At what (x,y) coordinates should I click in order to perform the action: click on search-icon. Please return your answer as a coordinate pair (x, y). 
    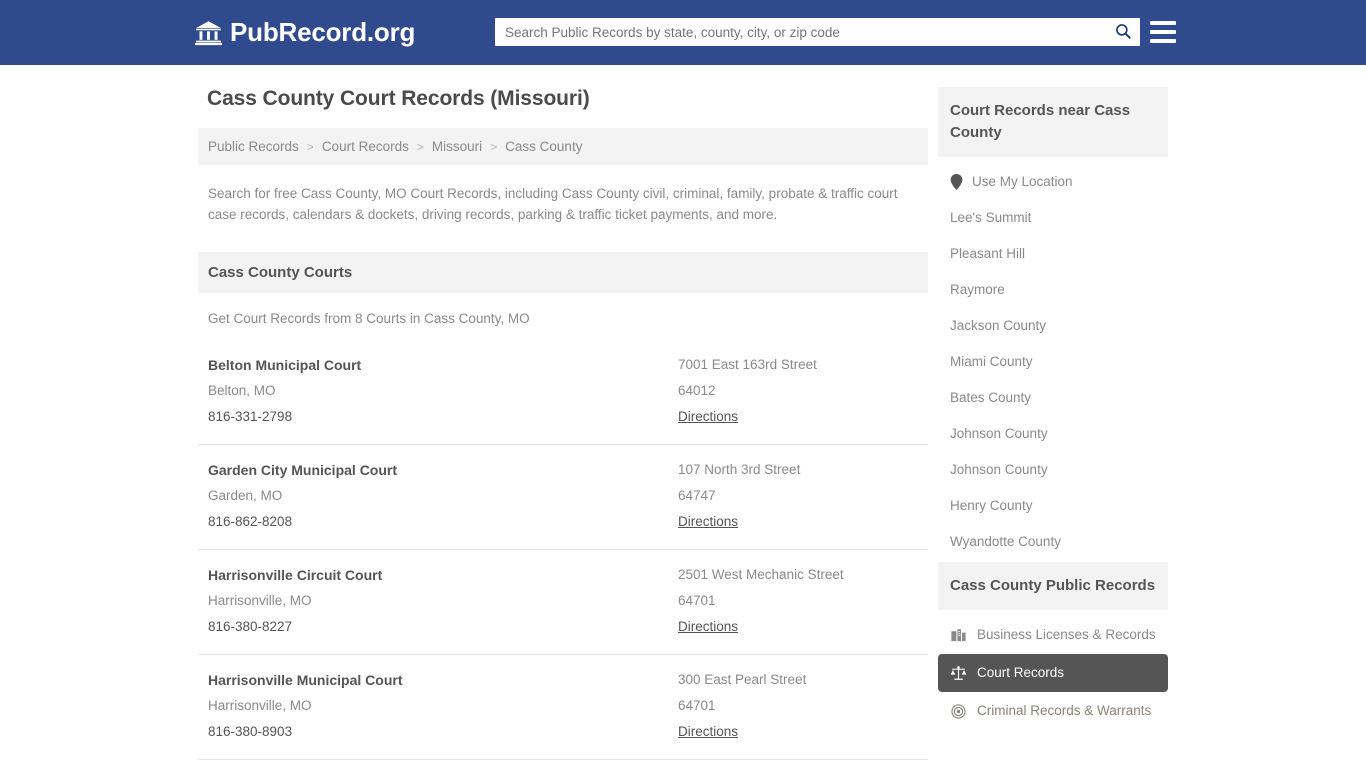
    Looking at the image, I should click on (1123, 32).